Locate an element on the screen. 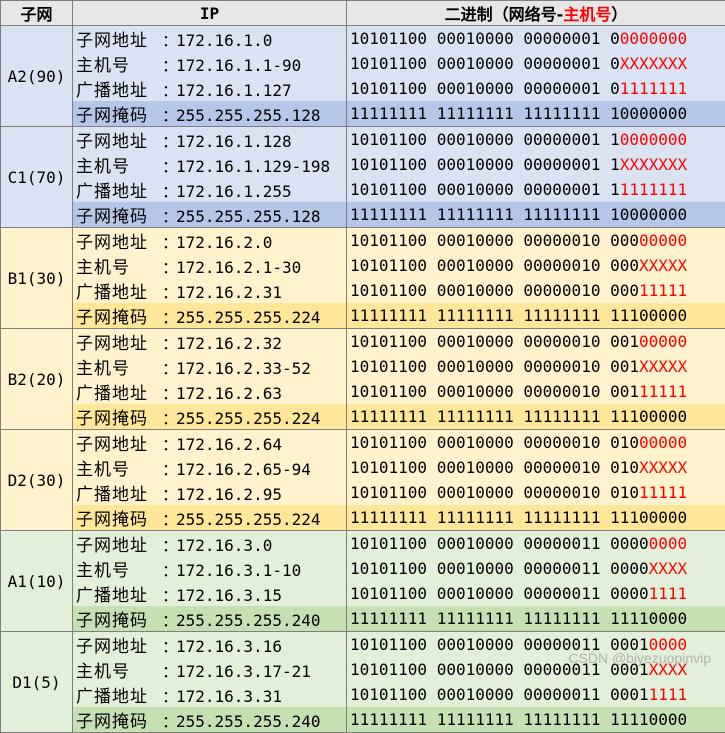 The image size is (725, 733). binary-cell: 10101100 00010000 00000011 0000XXXX is located at coordinates (536, 568).